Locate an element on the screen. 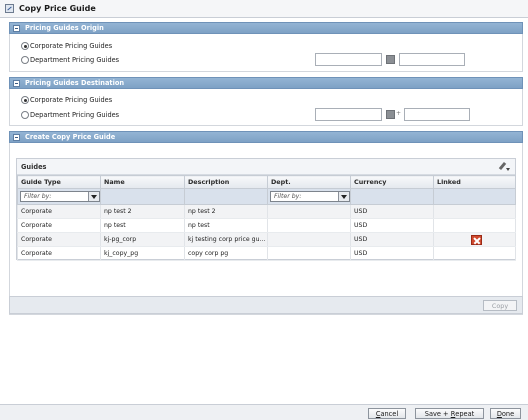 This screenshot has width=528, height=420. copy-button: Copy is located at coordinates (500, 305).